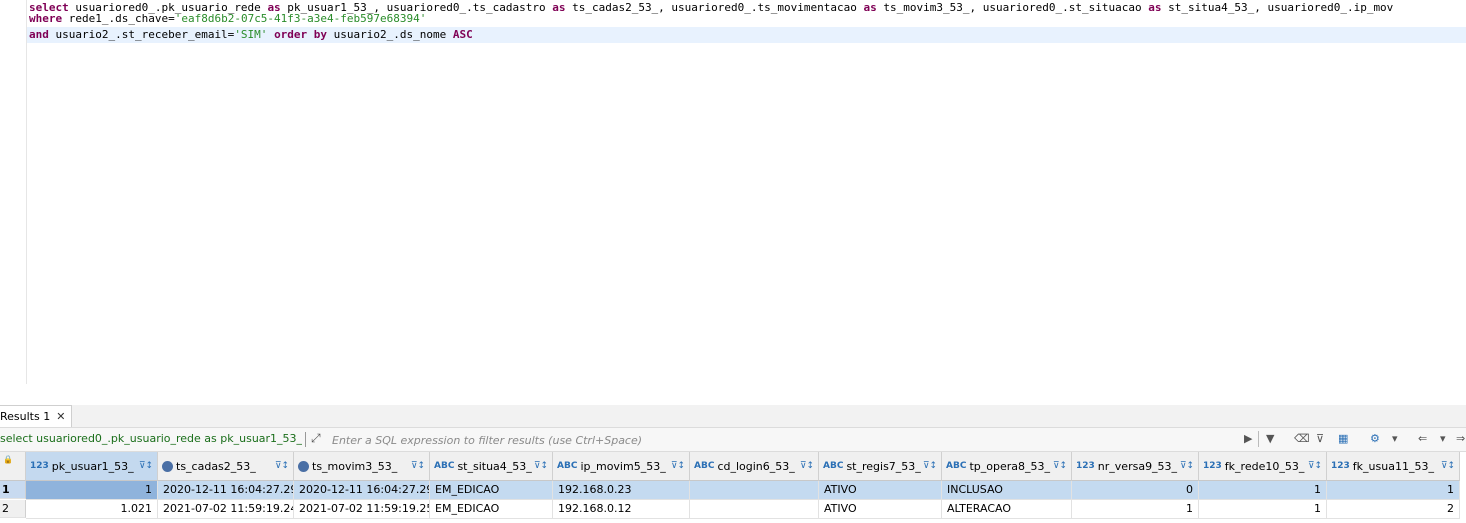 The image size is (1466, 523). Describe the element at coordinates (390, 34) in the screenshot. I see `sql-text: usuario2_.ds_nome` at that location.